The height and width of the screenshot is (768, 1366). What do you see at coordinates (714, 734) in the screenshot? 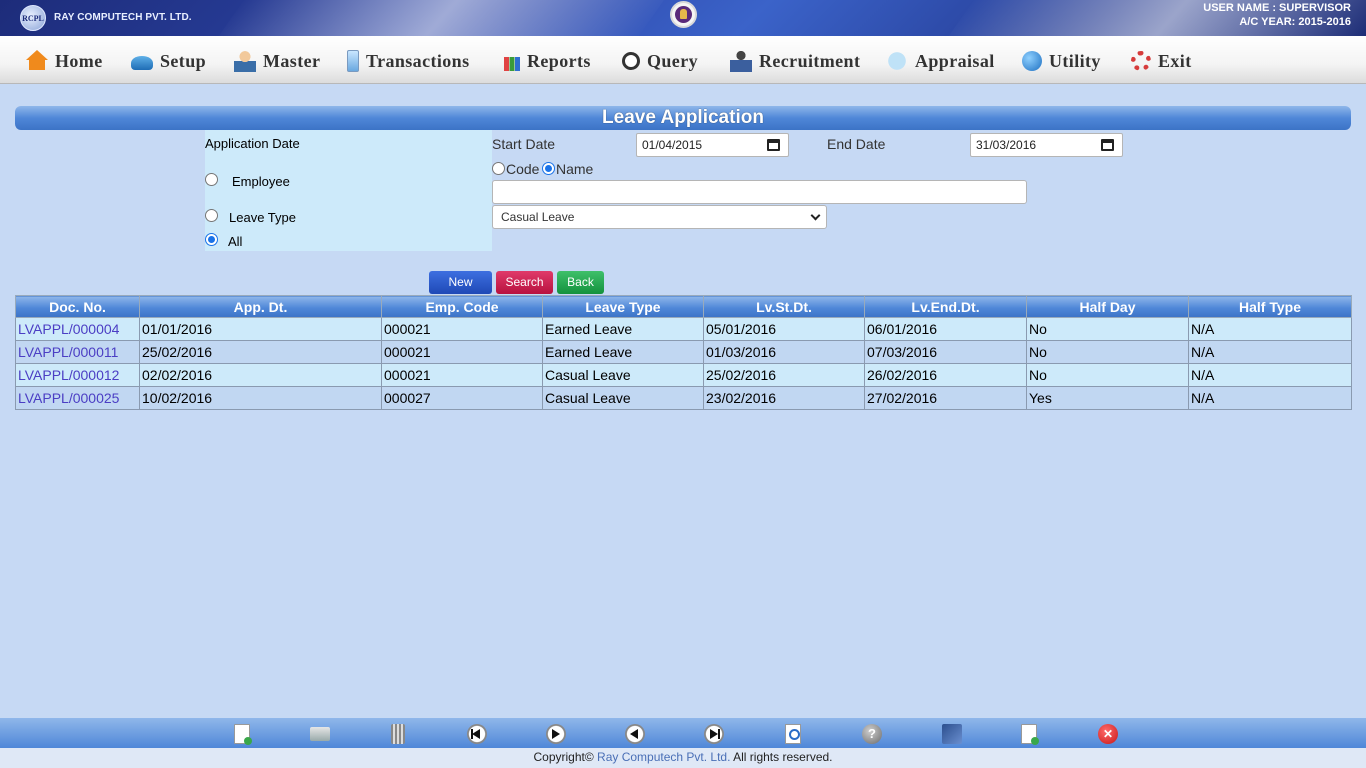
I see `last-record-icon` at bounding box center [714, 734].